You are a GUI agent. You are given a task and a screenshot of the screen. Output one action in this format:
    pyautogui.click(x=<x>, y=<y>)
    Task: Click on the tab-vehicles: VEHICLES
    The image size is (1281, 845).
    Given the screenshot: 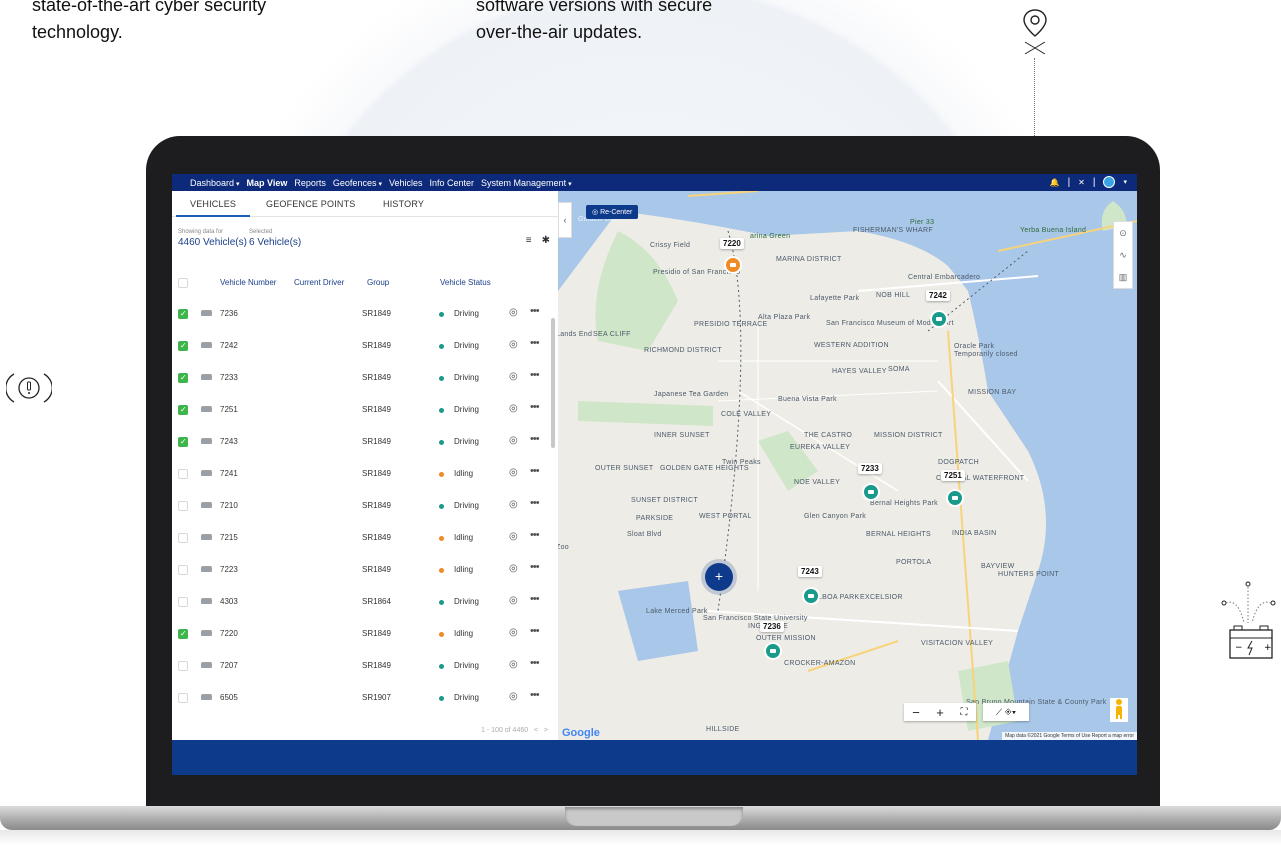 What is the action you would take?
    pyautogui.click(x=213, y=208)
    